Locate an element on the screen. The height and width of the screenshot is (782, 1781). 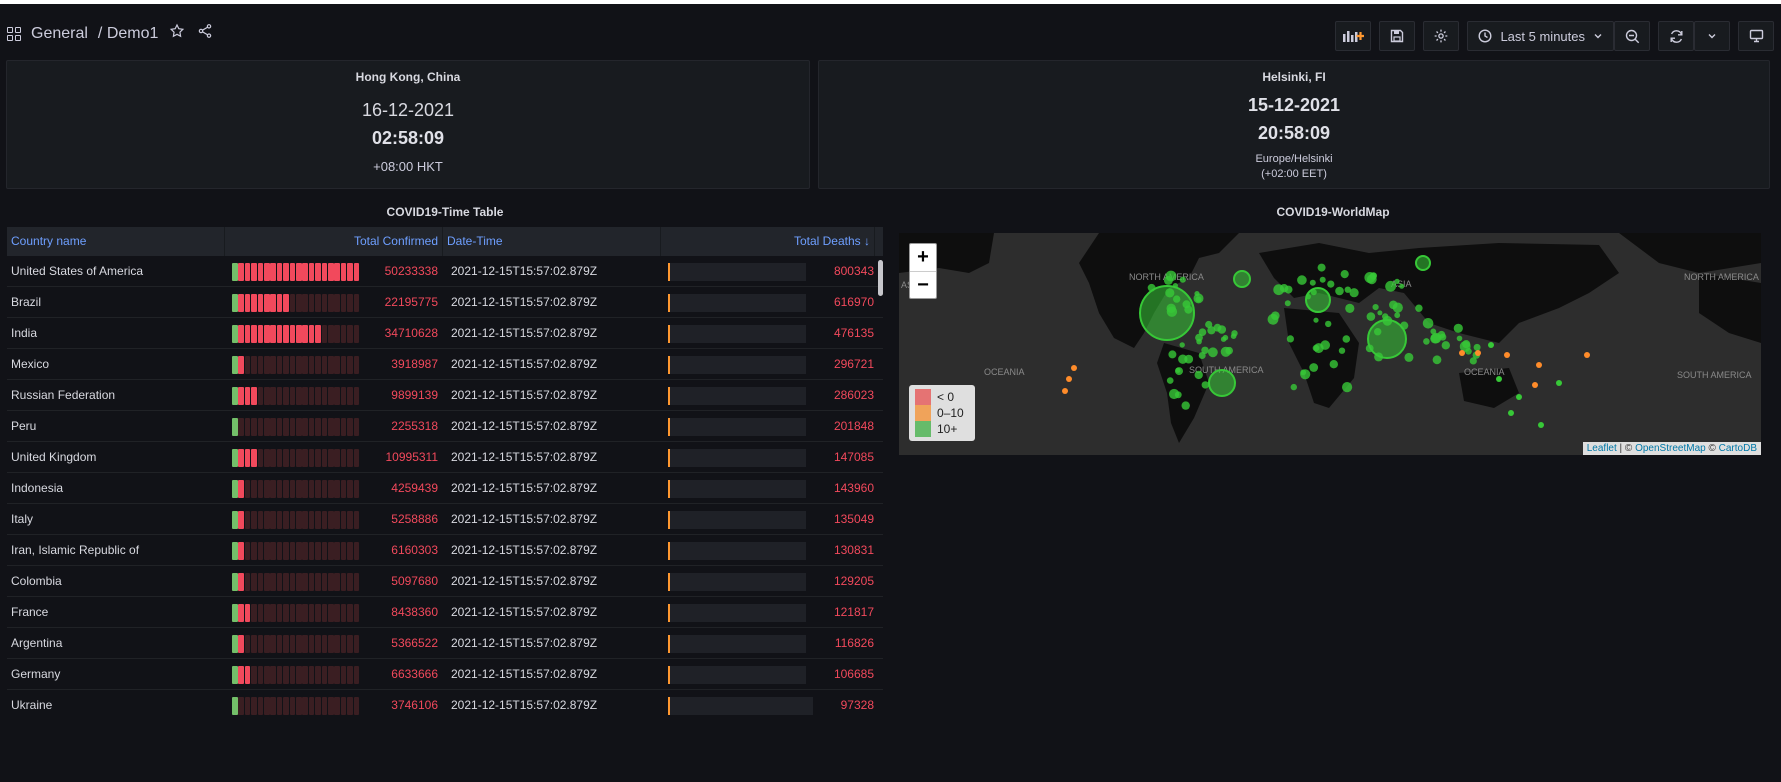
zoom-in-button: + is located at coordinates (923, 257).